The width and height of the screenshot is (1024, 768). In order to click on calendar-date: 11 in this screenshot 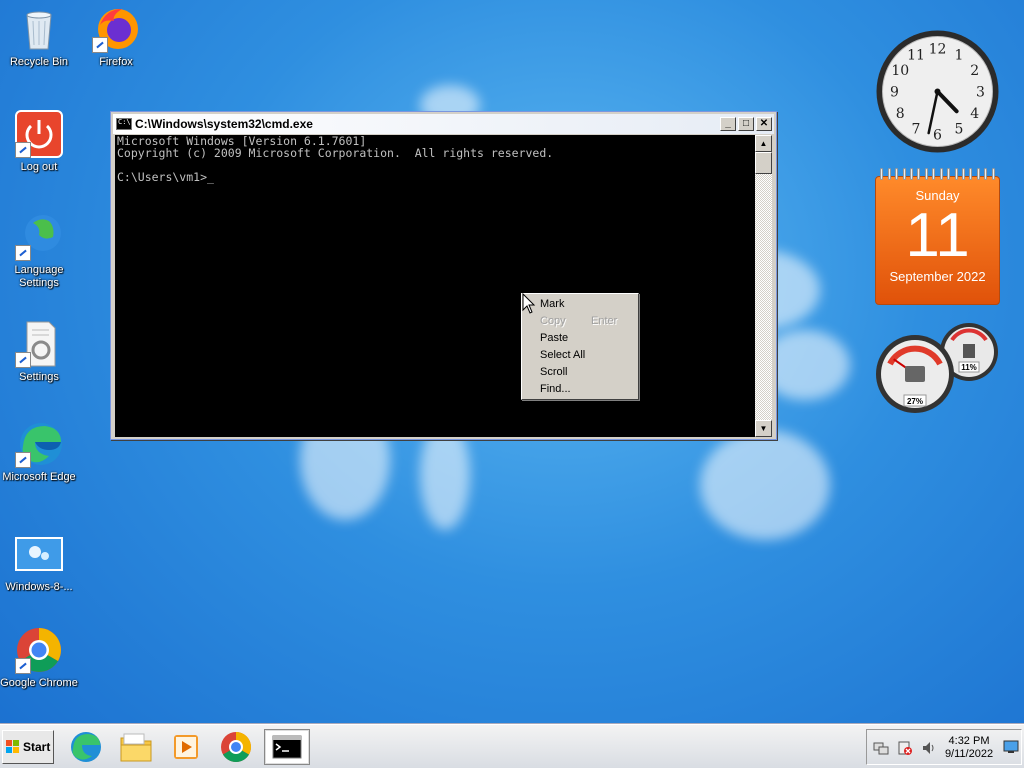, I will do `click(937, 235)`.